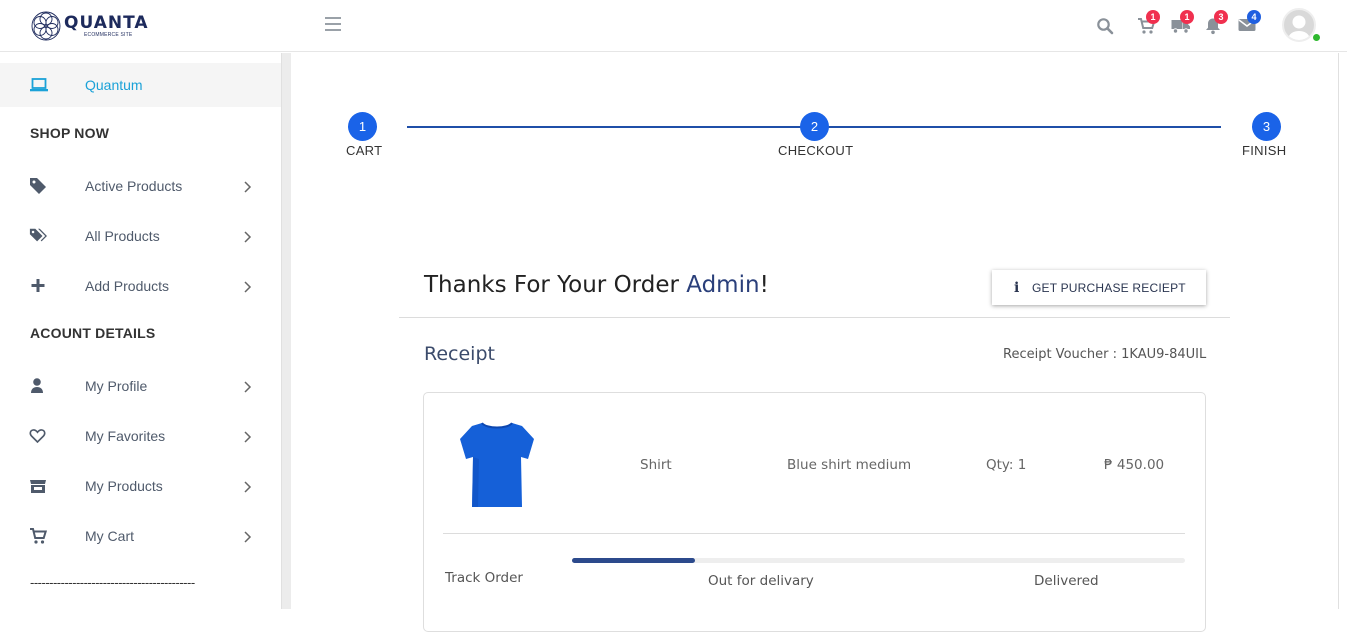  Describe the element at coordinates (106, 22) in the screenshot. I see `logo-word: QUANTA` at that location.